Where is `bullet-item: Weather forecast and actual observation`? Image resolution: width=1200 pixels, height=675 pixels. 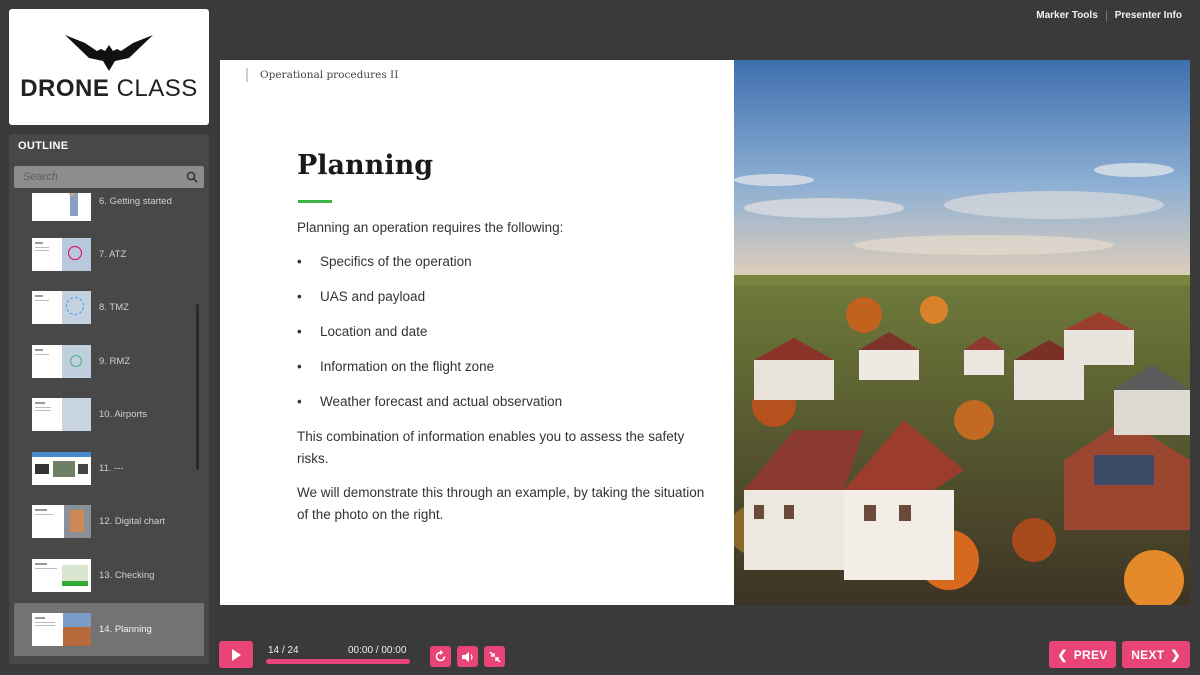
bullet-item: Weather forecast and actual observation is located at coordinates (507, 402).